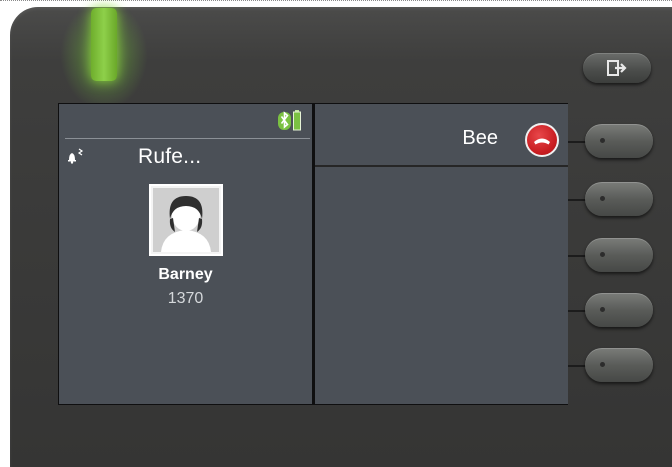  Describe the element at coordinates (441, 135) in the screenshot. I see `active-call-row: Bee` at that location.